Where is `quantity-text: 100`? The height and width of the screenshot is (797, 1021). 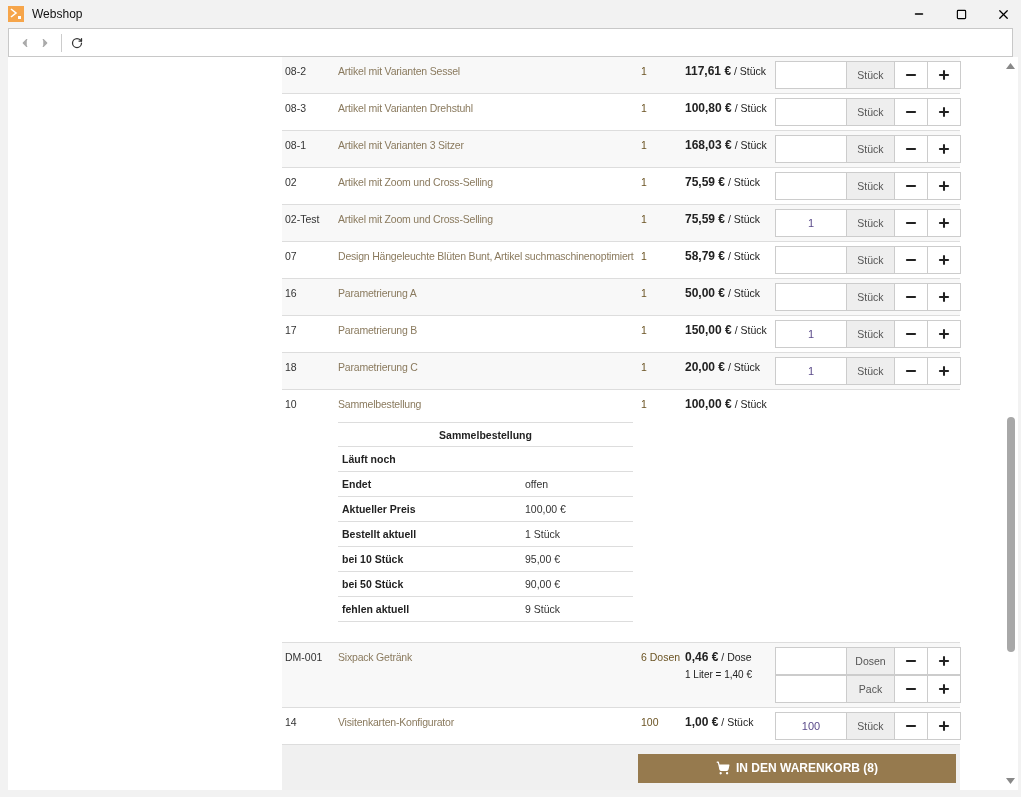 quantity-text: 100 is located at coordinates (650, 722).